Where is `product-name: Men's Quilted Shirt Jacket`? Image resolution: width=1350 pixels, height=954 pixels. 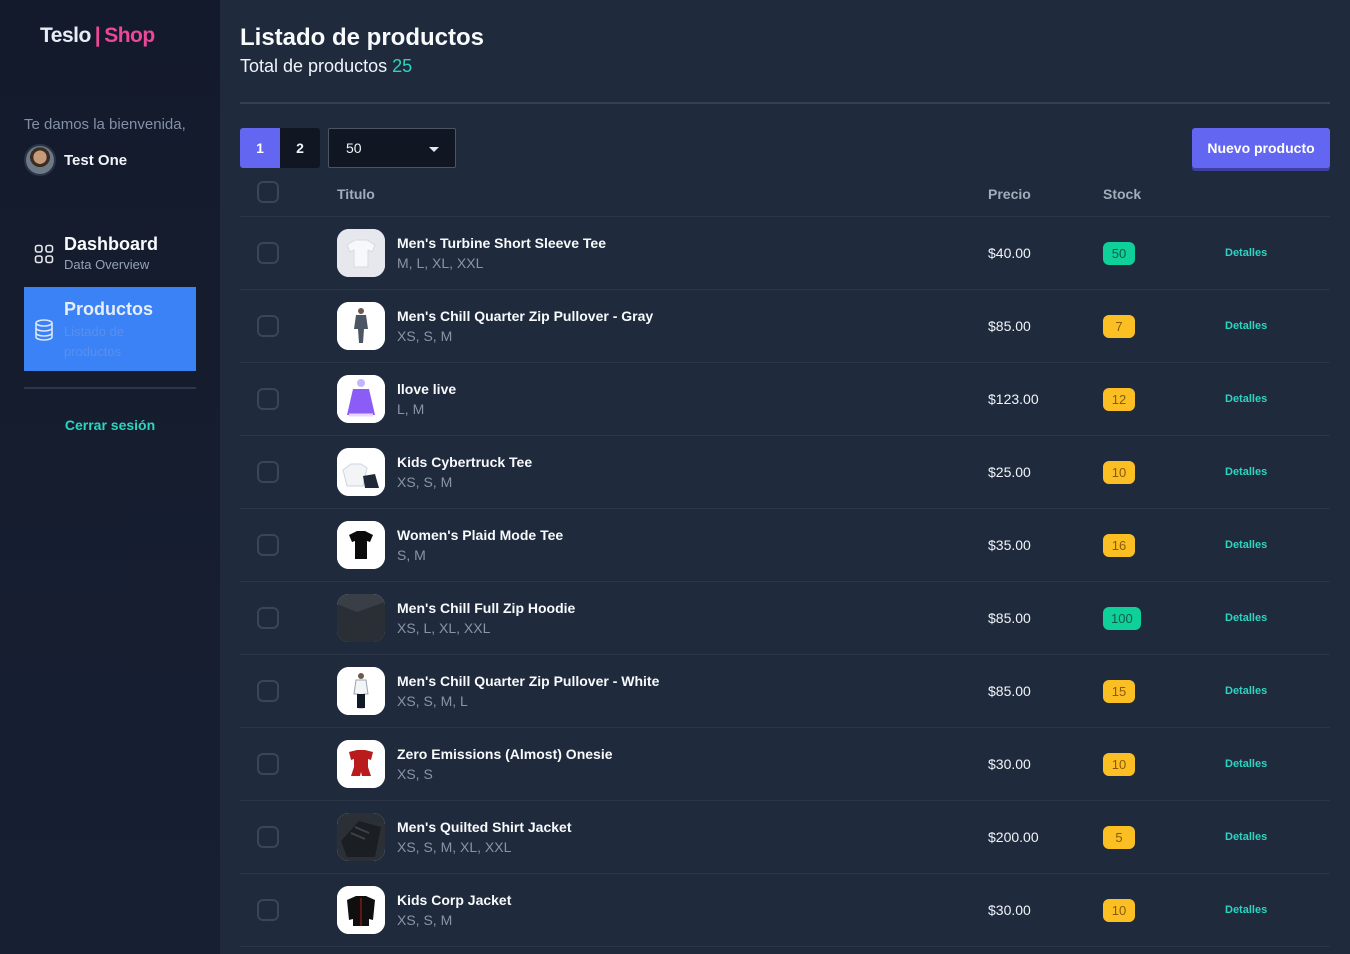 product-name: Men's Quilted Shirt Jacket is located at coordinates (484, 827).